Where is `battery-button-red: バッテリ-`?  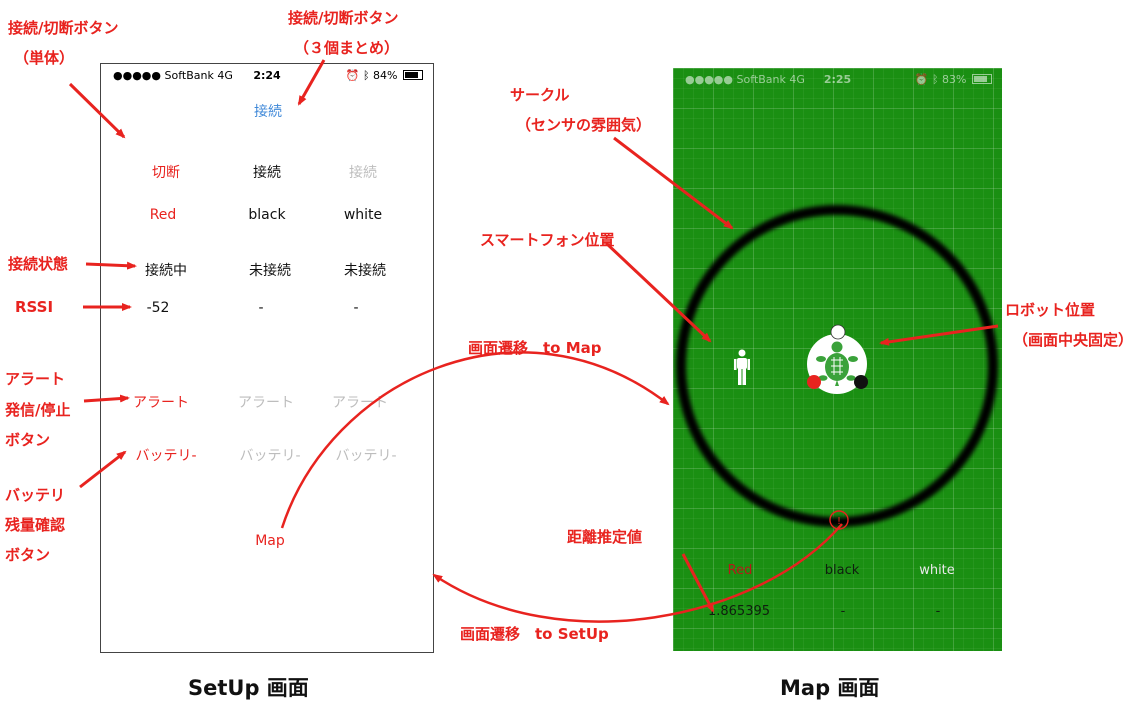
battery-button-red: バッテリ- is located at coordinates (166, 455).